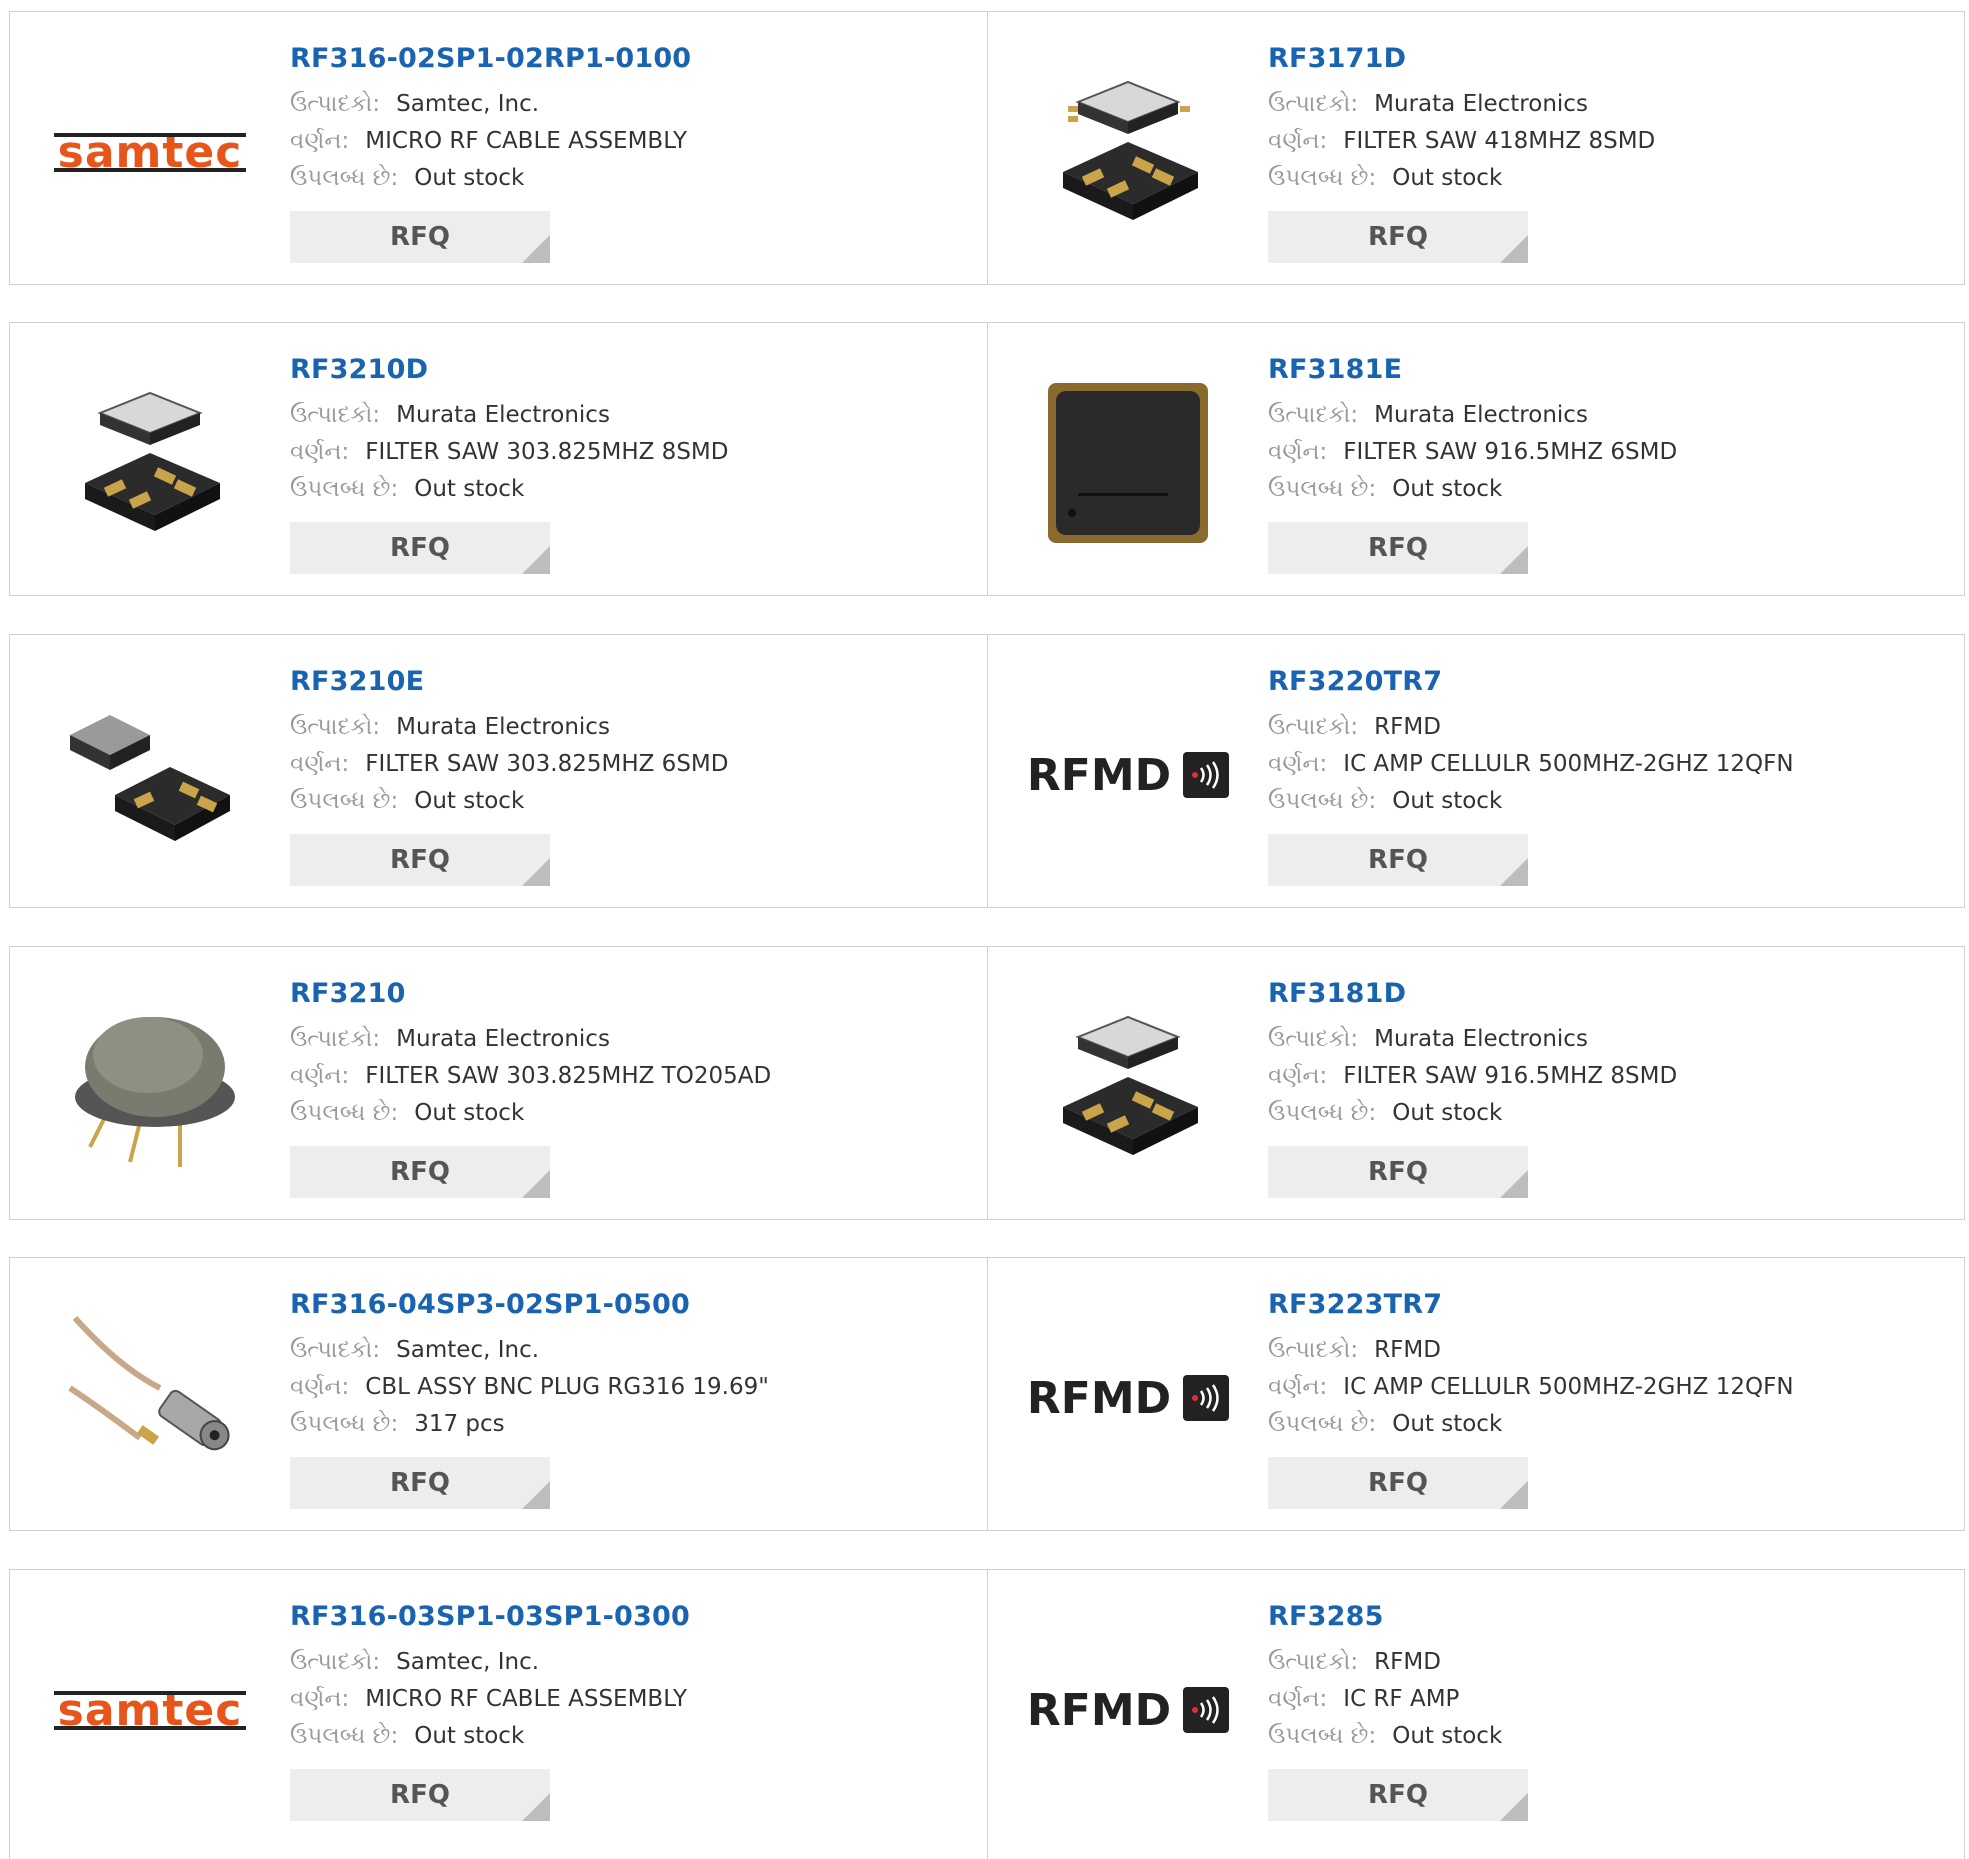 This screenshot has width=1969, height=1859. Describe the element at coordinates (628, 682) in the screenshot. I see `part-number-link: RF3210E` at that location.